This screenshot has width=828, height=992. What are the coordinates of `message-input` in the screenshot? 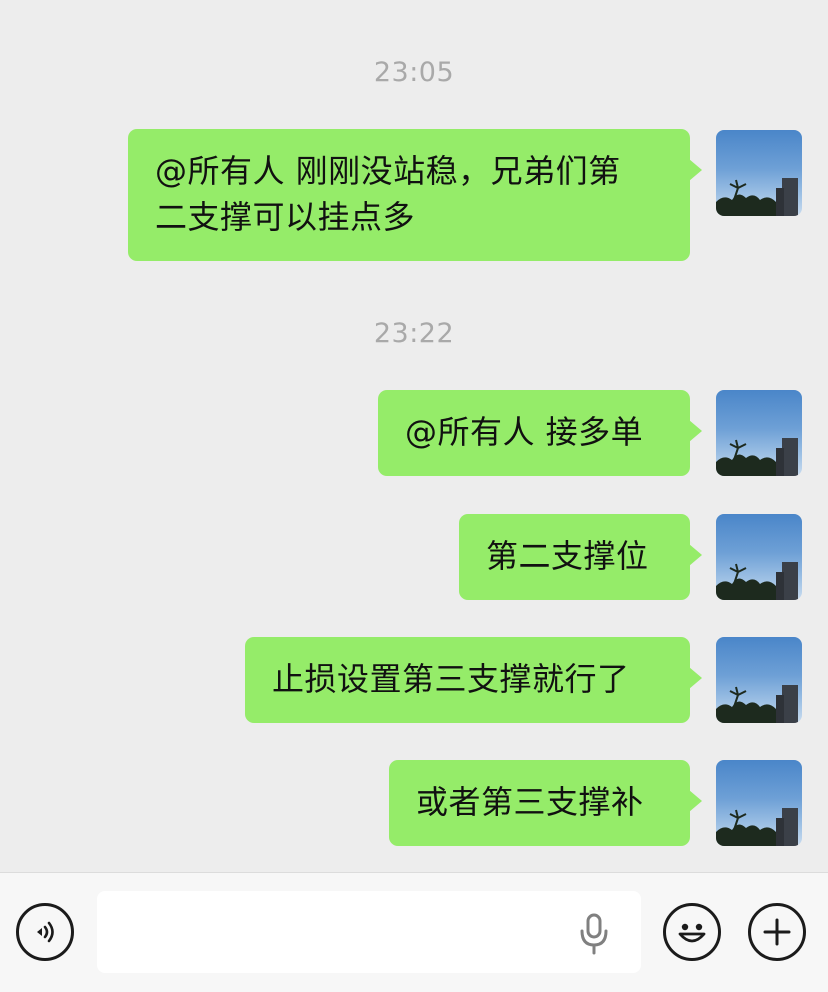 It's located at (369, 932).